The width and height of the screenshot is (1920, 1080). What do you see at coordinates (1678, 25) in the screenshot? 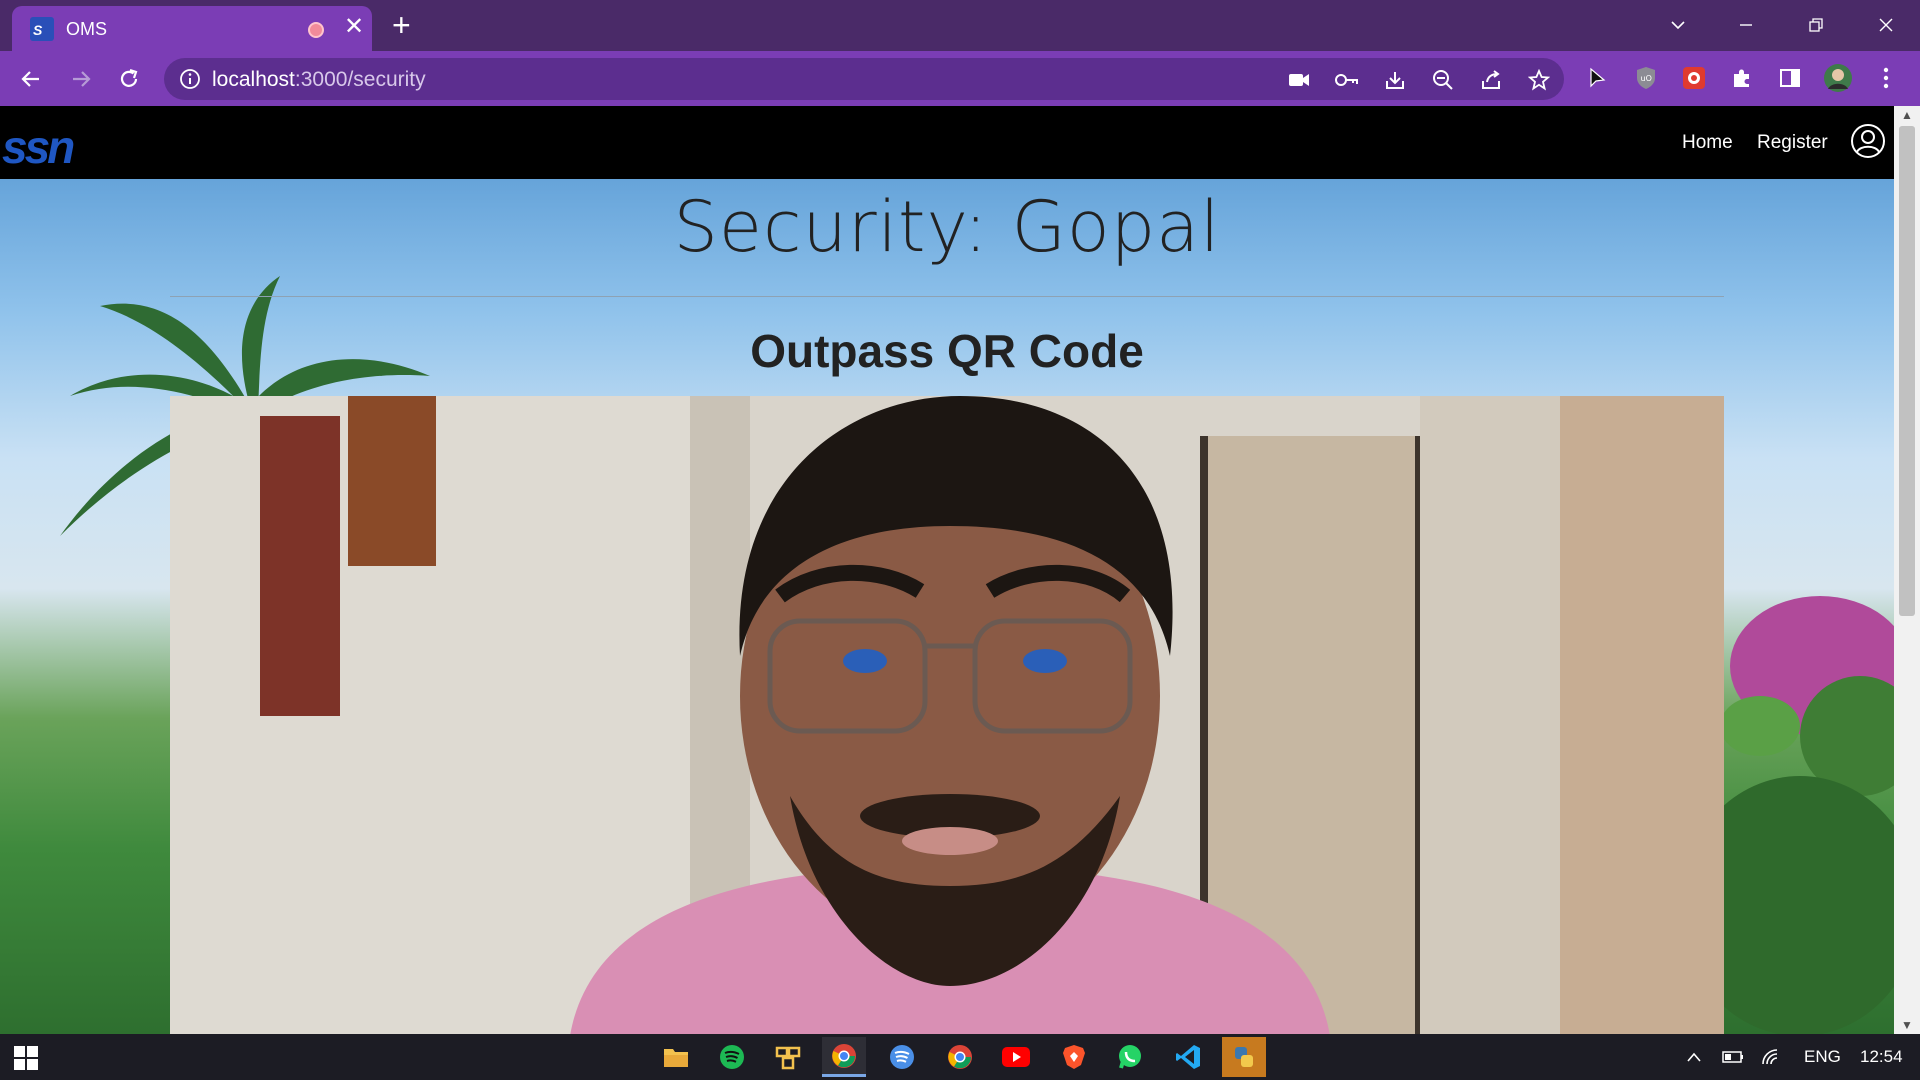
I see `tab-search-icon` at bounding box center [1678, 25].